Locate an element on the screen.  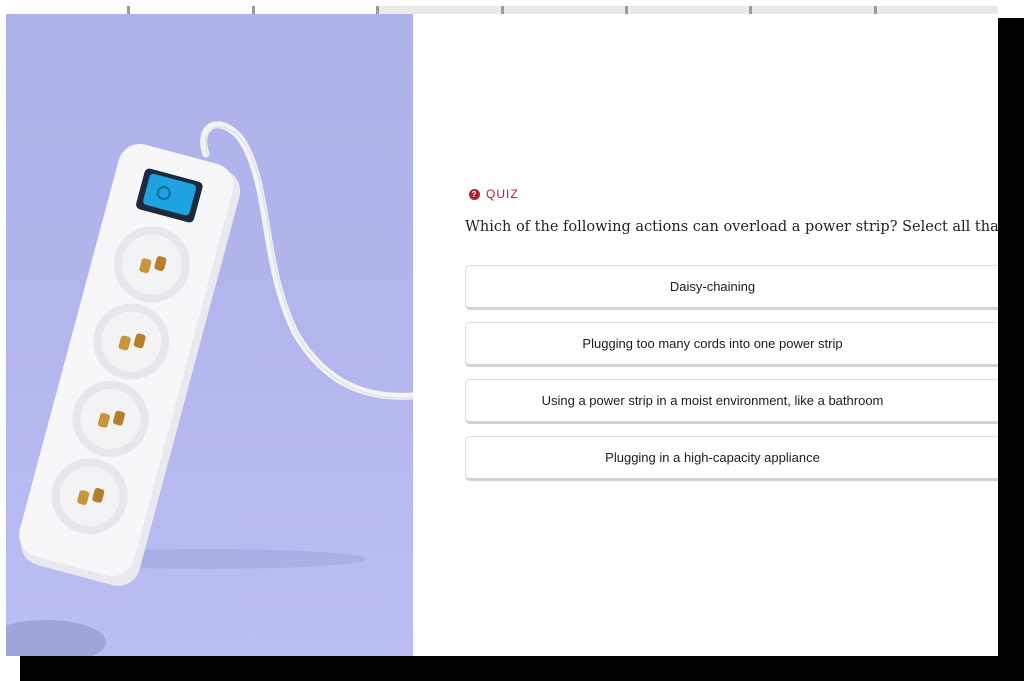
quiz-tag-label: QUIZ is located at coordinates (502, 194).